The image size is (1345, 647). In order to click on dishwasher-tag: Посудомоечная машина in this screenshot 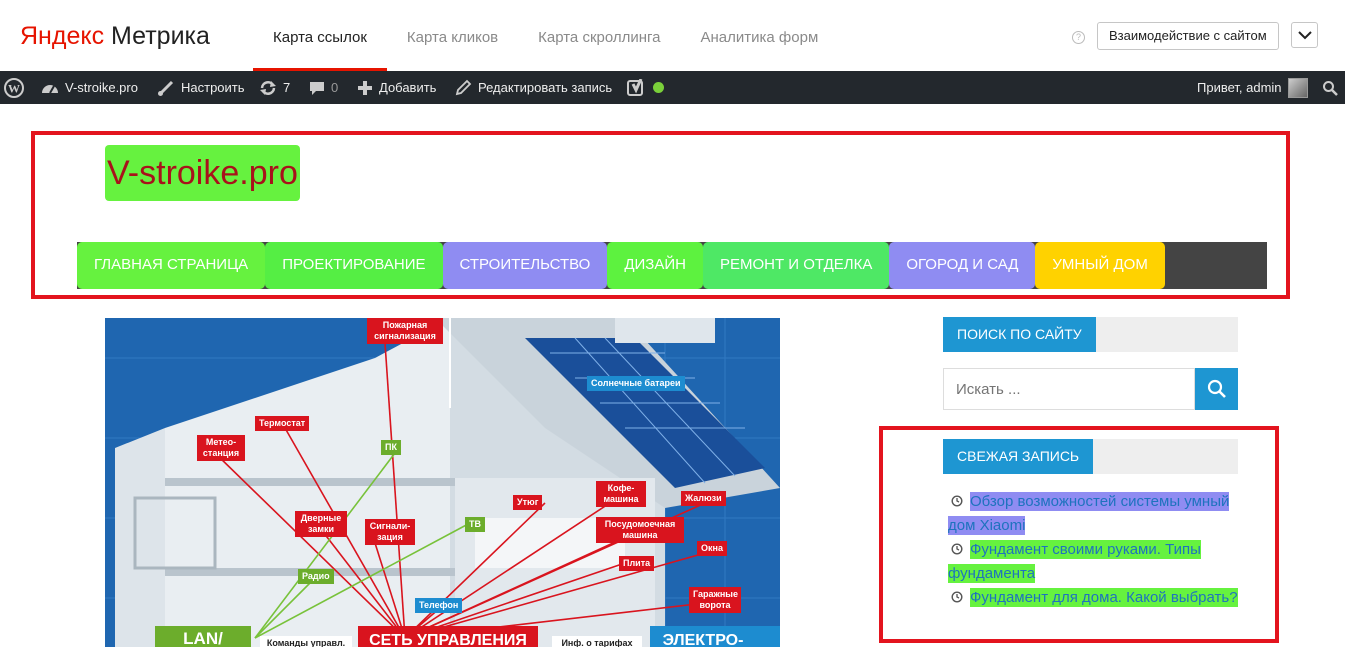, I will do `click(640, 530)`.